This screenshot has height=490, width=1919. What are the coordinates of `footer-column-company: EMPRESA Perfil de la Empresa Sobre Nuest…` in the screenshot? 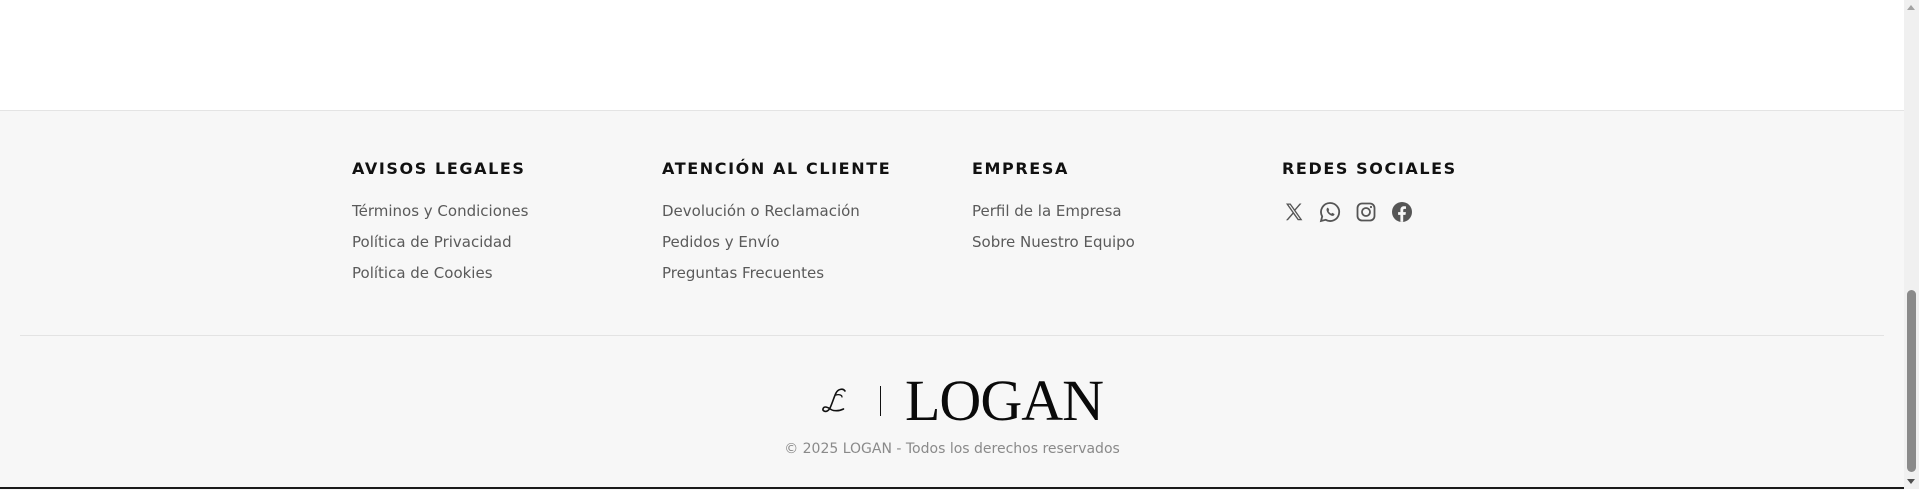 It's located at (1053, 208).